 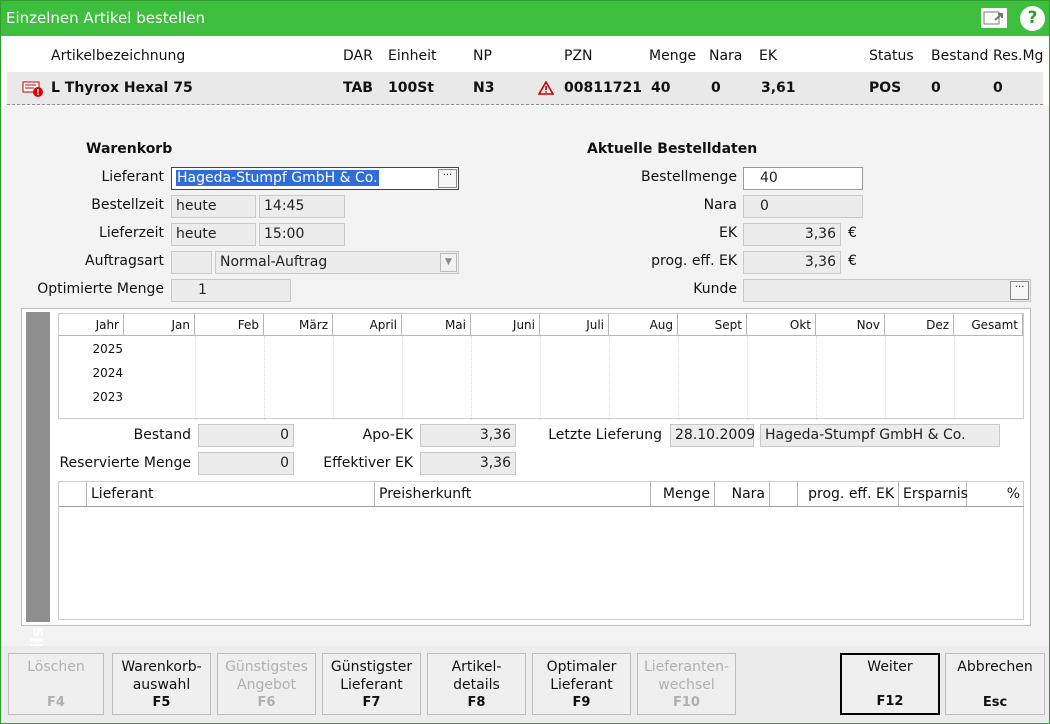 What do you see at coordinates (387, 435) in the screenshot?
I see `apoek-label: Apo-EK` at bounding box center [387, 435].